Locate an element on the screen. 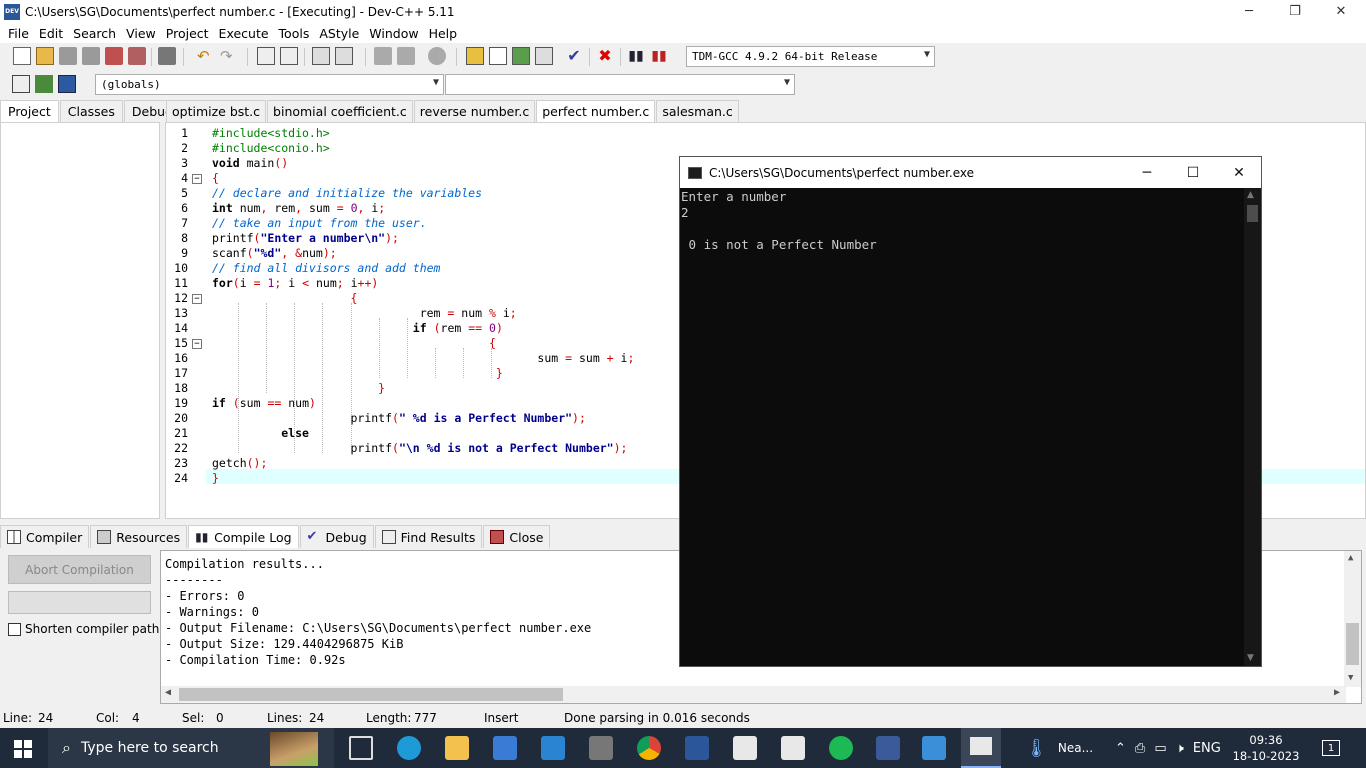 This screenshot has height=768, width=1366. undo-icon: ↶ is located at coordinates (206, 56).